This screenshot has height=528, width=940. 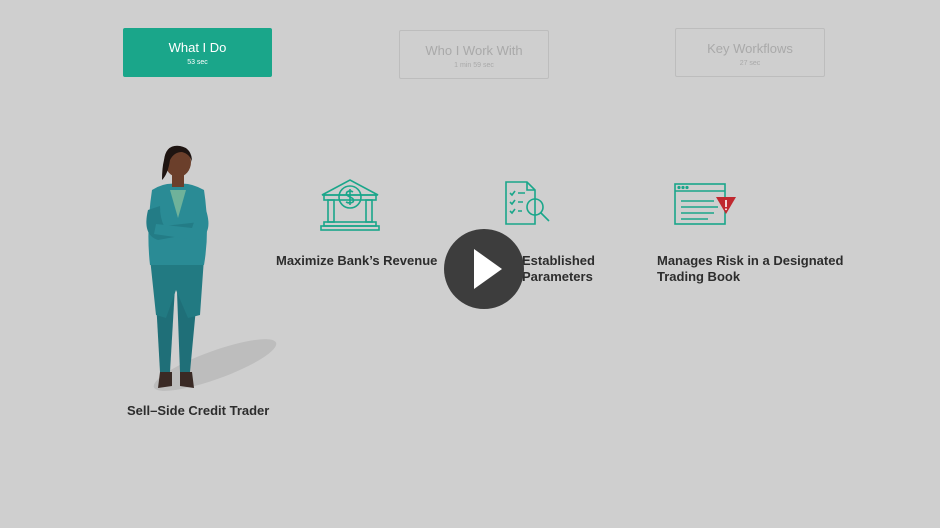 I want to click on character-role-label: Sell–Side Credit Trader, so click(x=198, y=410).